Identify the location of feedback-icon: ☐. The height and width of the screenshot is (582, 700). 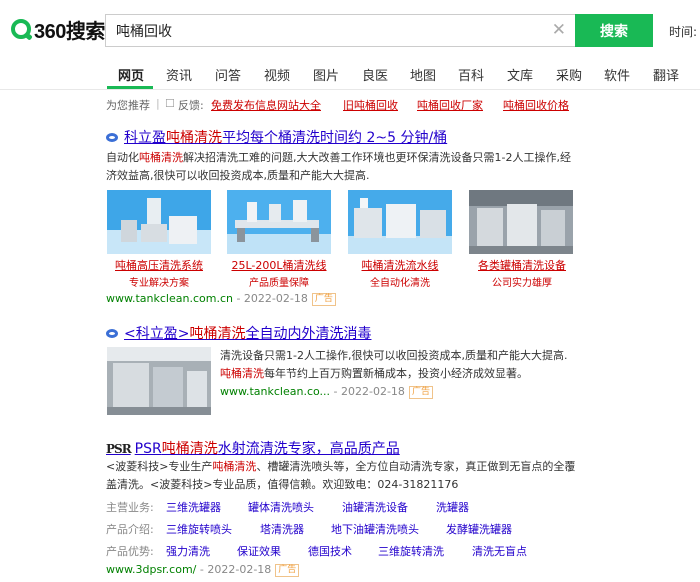
(170, 103).